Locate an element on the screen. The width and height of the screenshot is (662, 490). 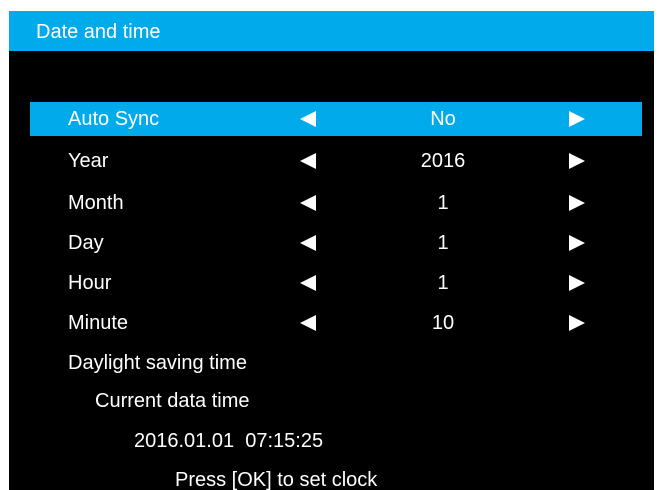
menu-row-label: Auto Sync is located at coordinates (114, 119).